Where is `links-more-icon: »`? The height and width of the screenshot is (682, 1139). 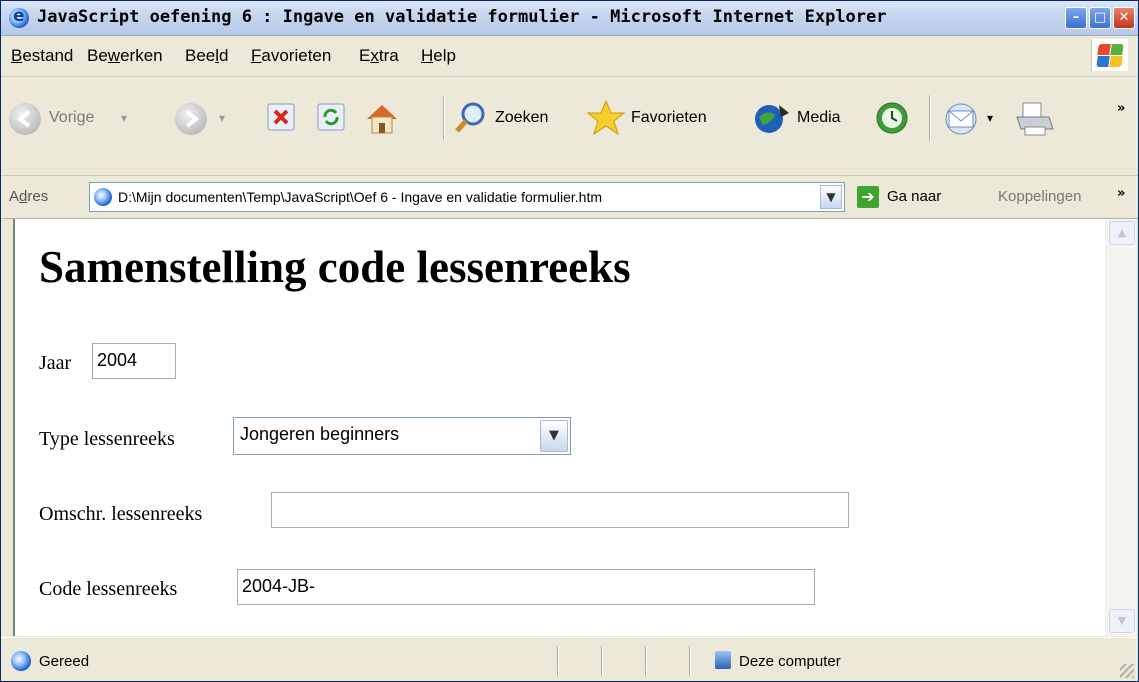 links-more-icon: » is located at coordinates (1121, 193).